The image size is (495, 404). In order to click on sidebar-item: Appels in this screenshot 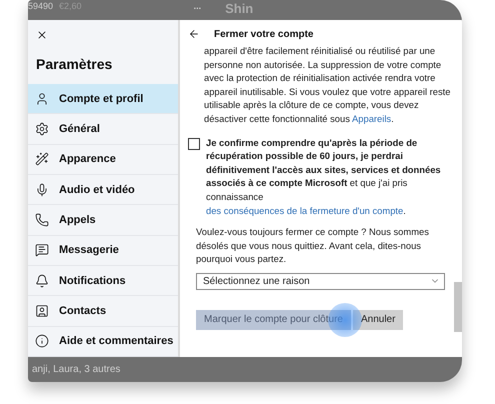, I will do `click(103, 220)`.